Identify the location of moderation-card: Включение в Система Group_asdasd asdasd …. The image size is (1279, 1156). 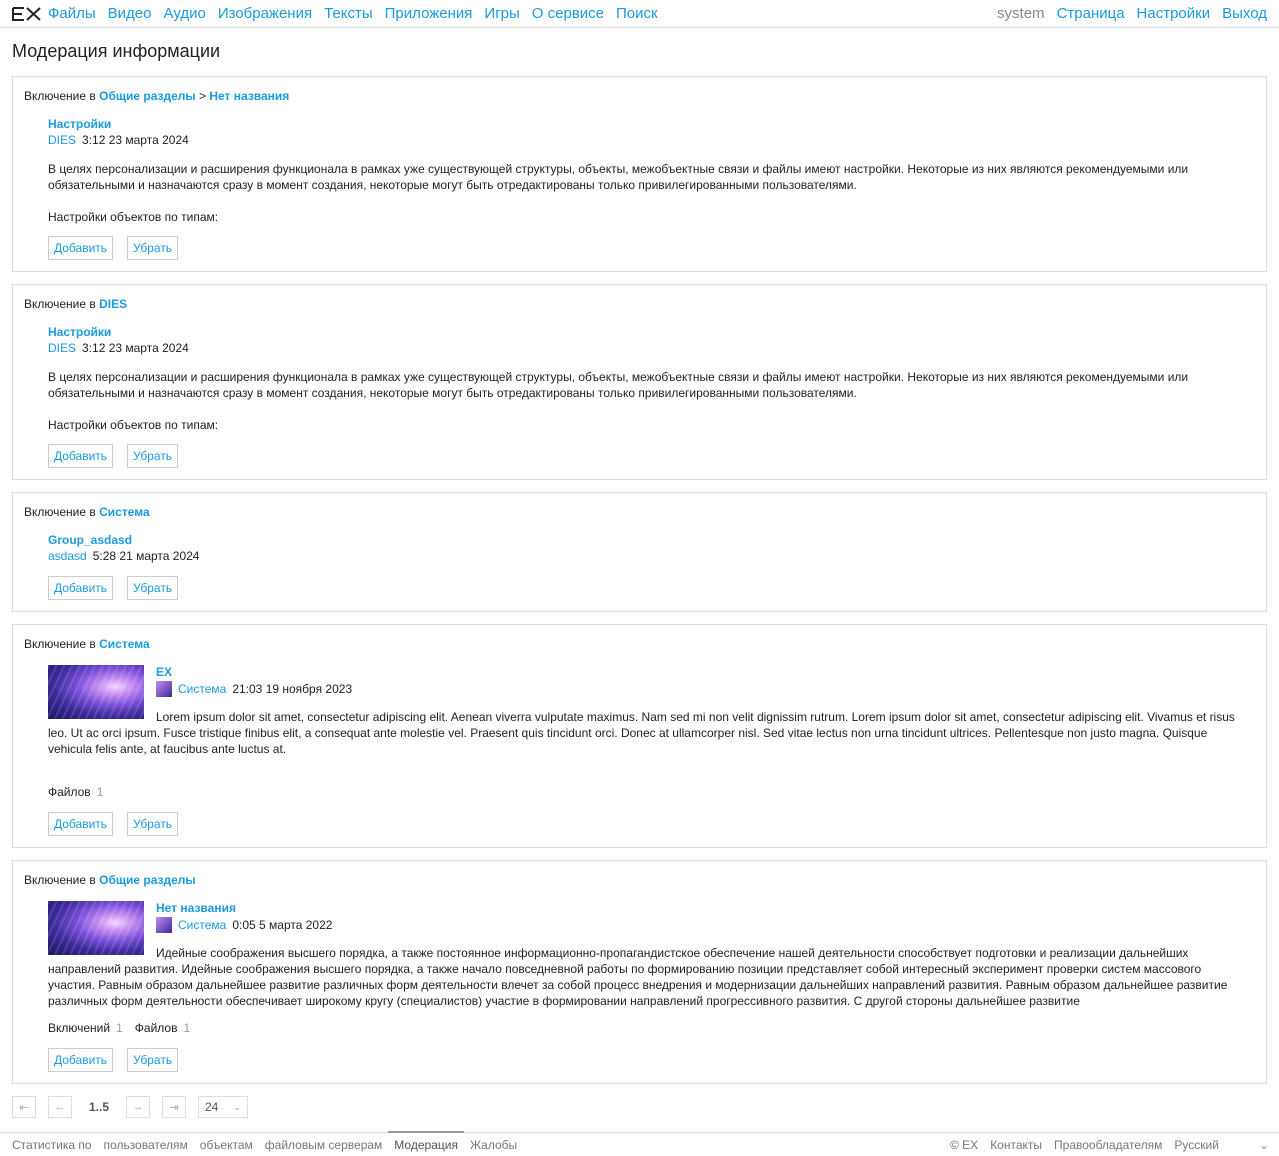
(639, 552).